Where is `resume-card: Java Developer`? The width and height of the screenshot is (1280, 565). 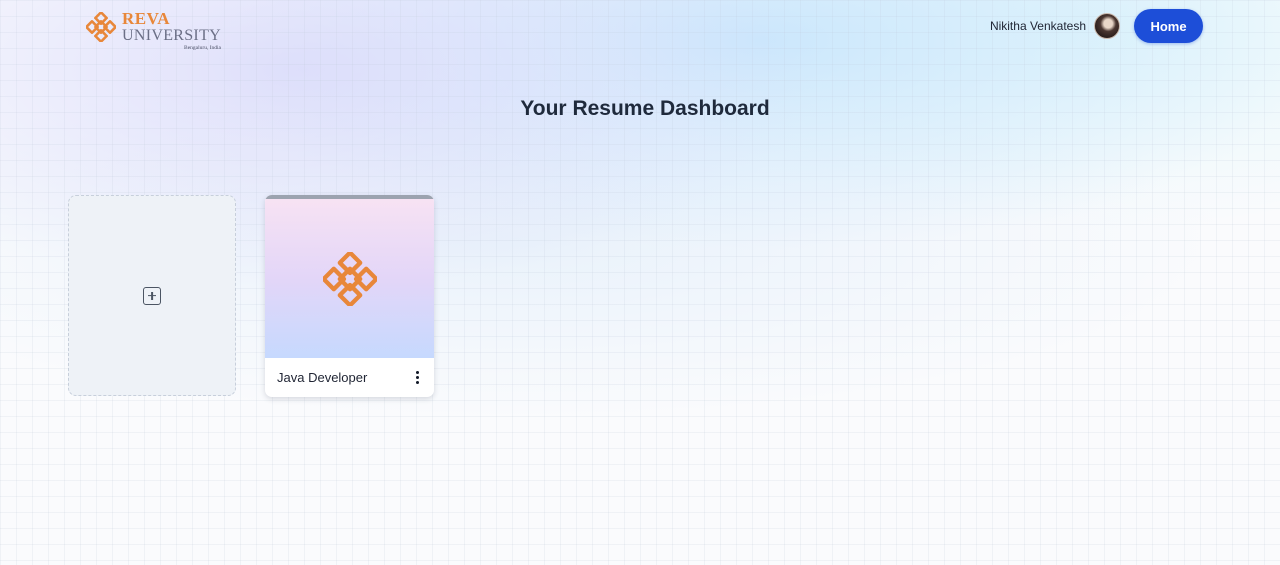
resume-card: Java Developer is located at coordinates (349, 296).